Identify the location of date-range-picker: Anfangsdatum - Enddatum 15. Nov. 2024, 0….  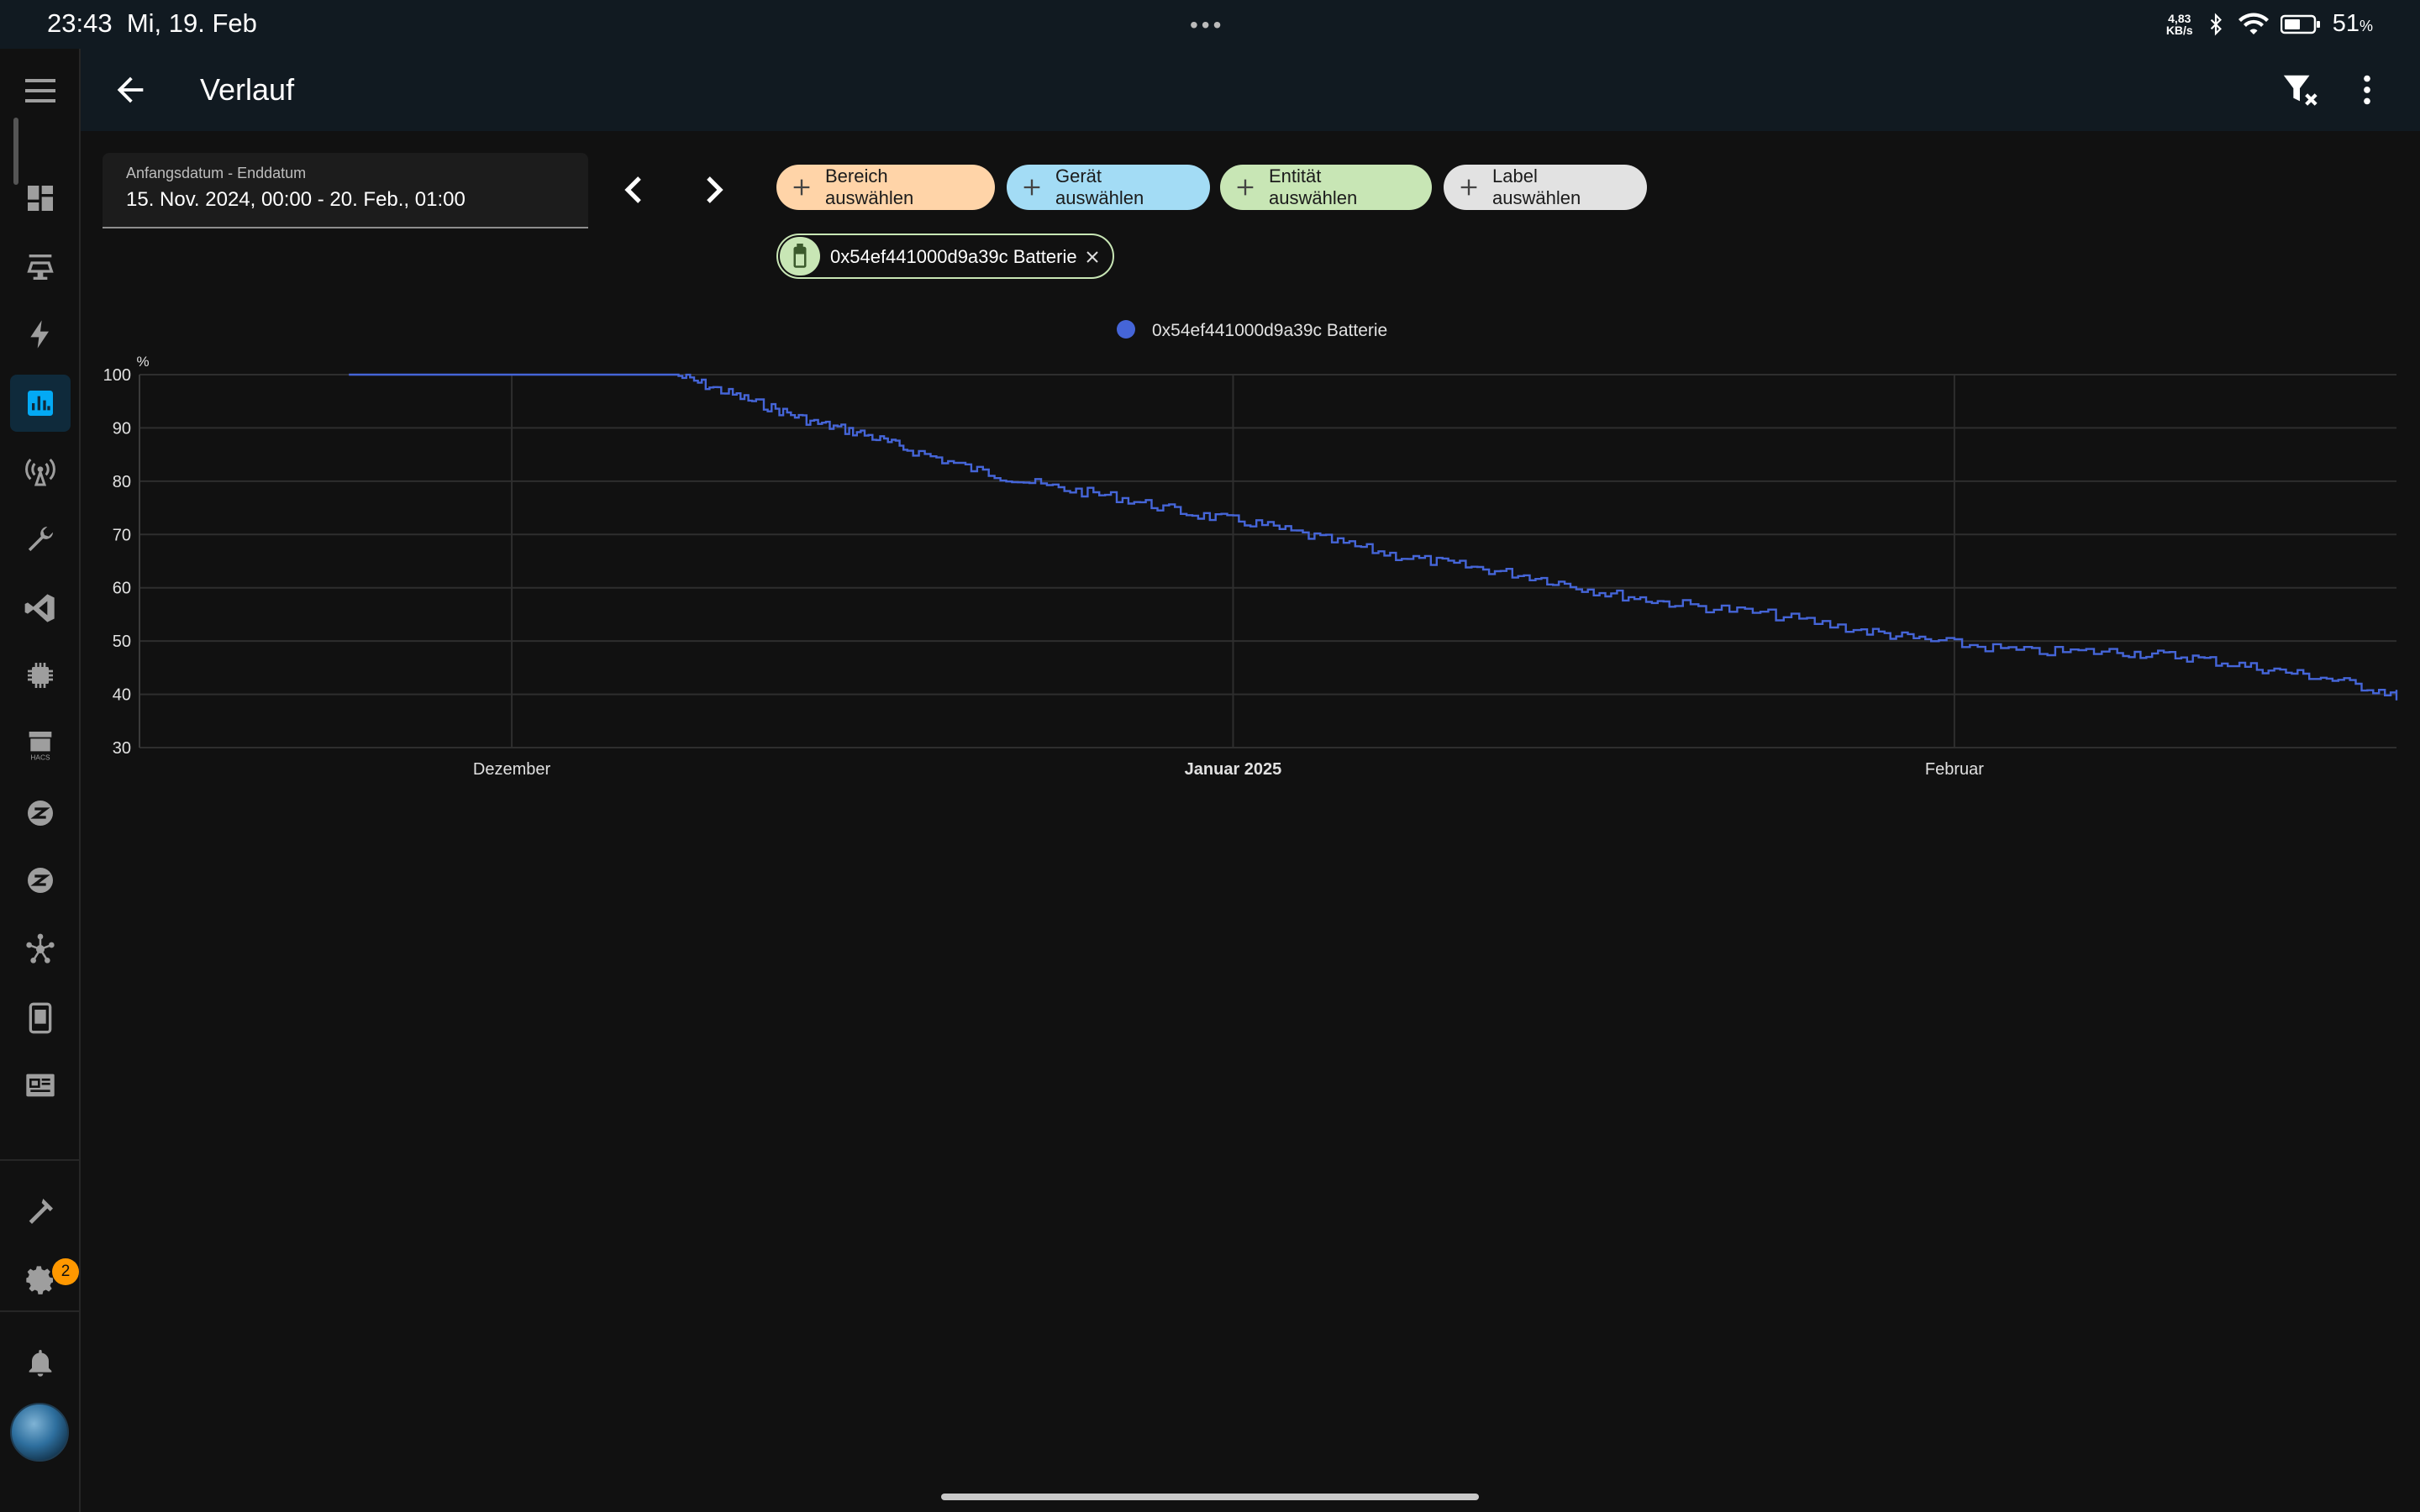
(345, 190).